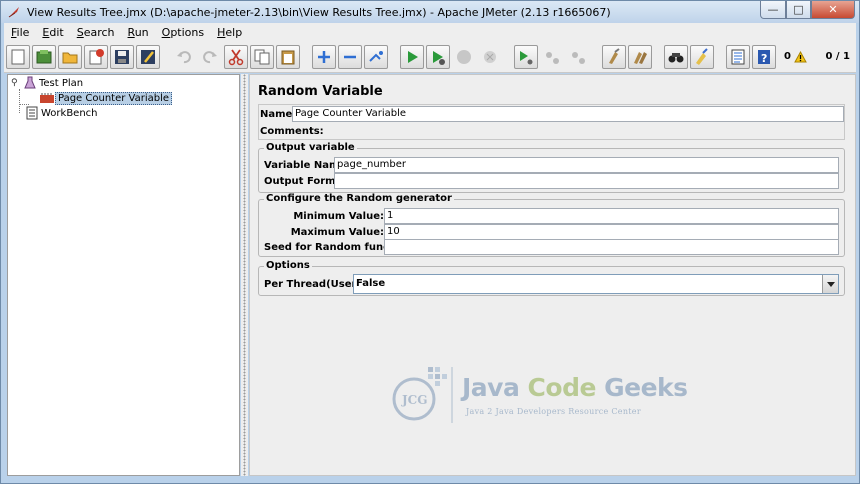 The height and width of the screenshot is (484, 860). I want to click on shutdown-button, so click(490, 57).